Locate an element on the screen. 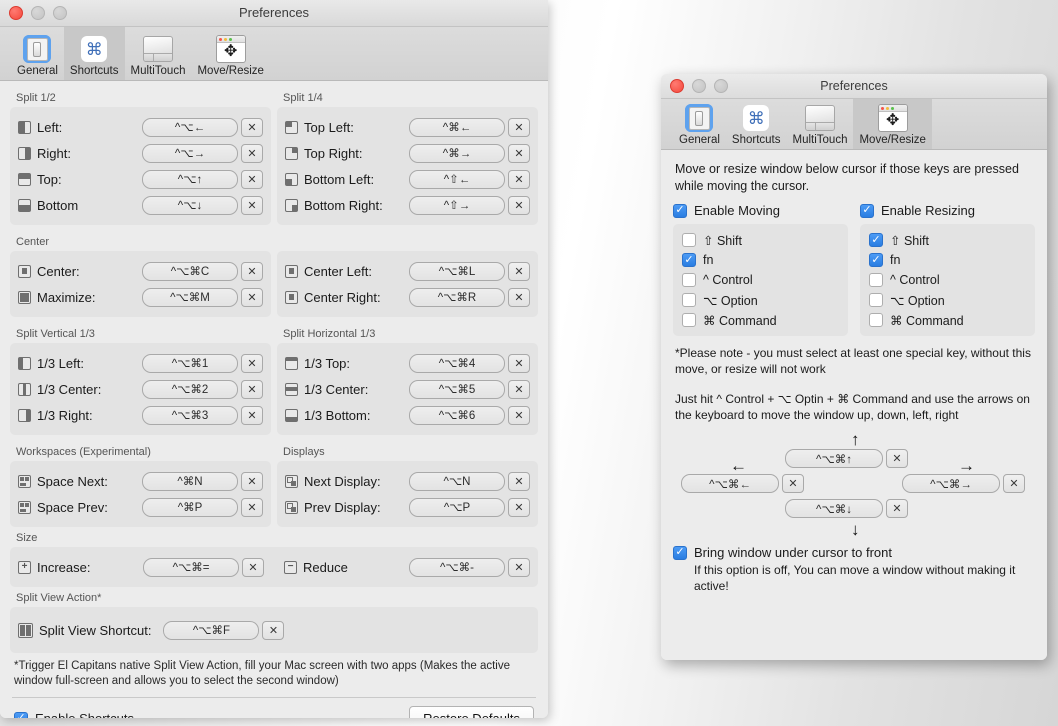 This screenshot has width=1058, height=726. shortcut-field-right: ^⌥⌘→ is located at coordinates (951, 483).